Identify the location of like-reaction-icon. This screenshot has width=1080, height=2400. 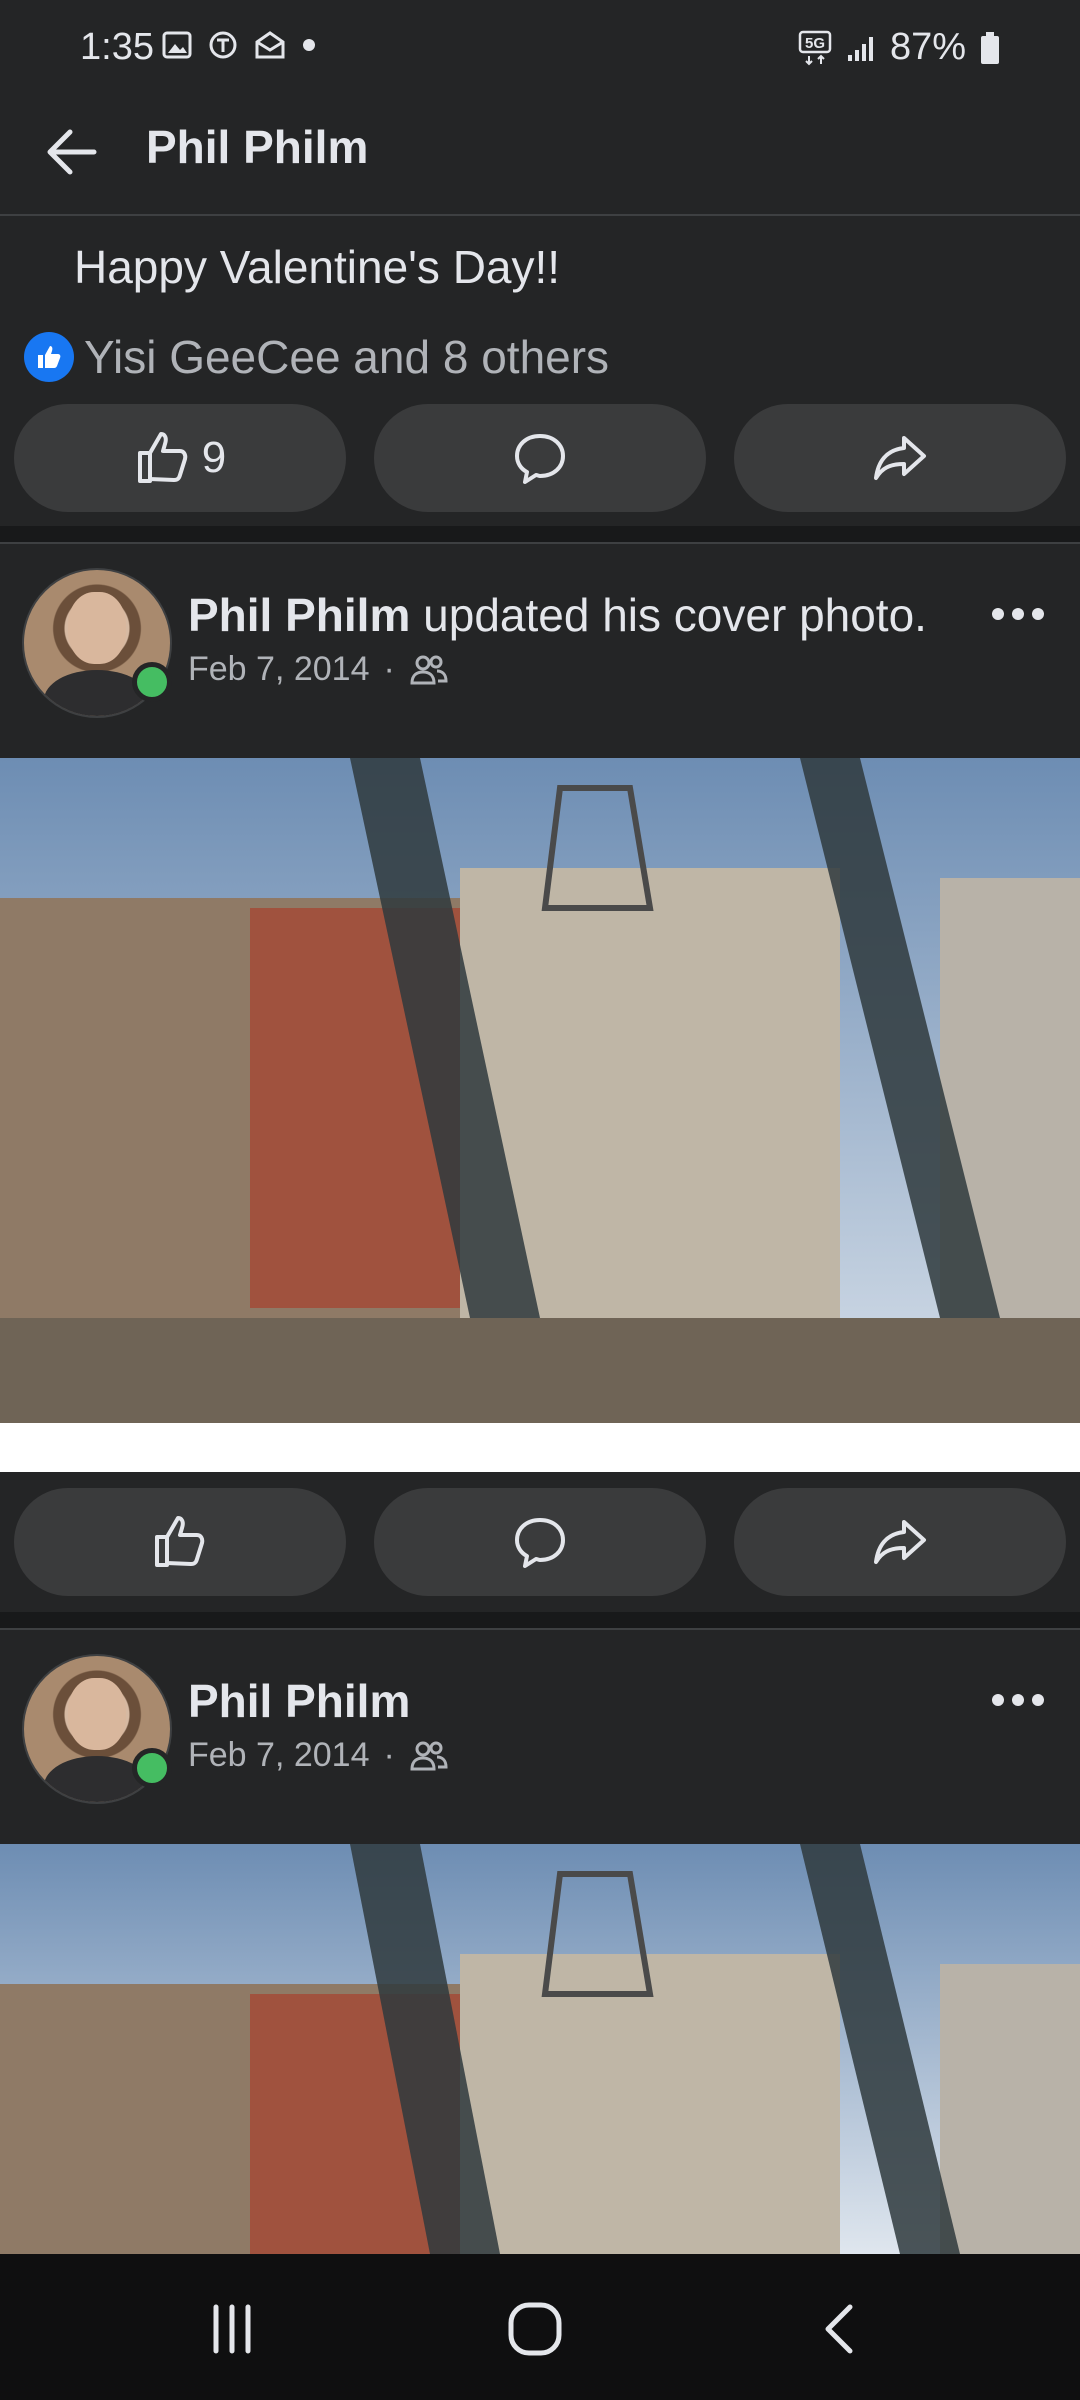
(49, 357).